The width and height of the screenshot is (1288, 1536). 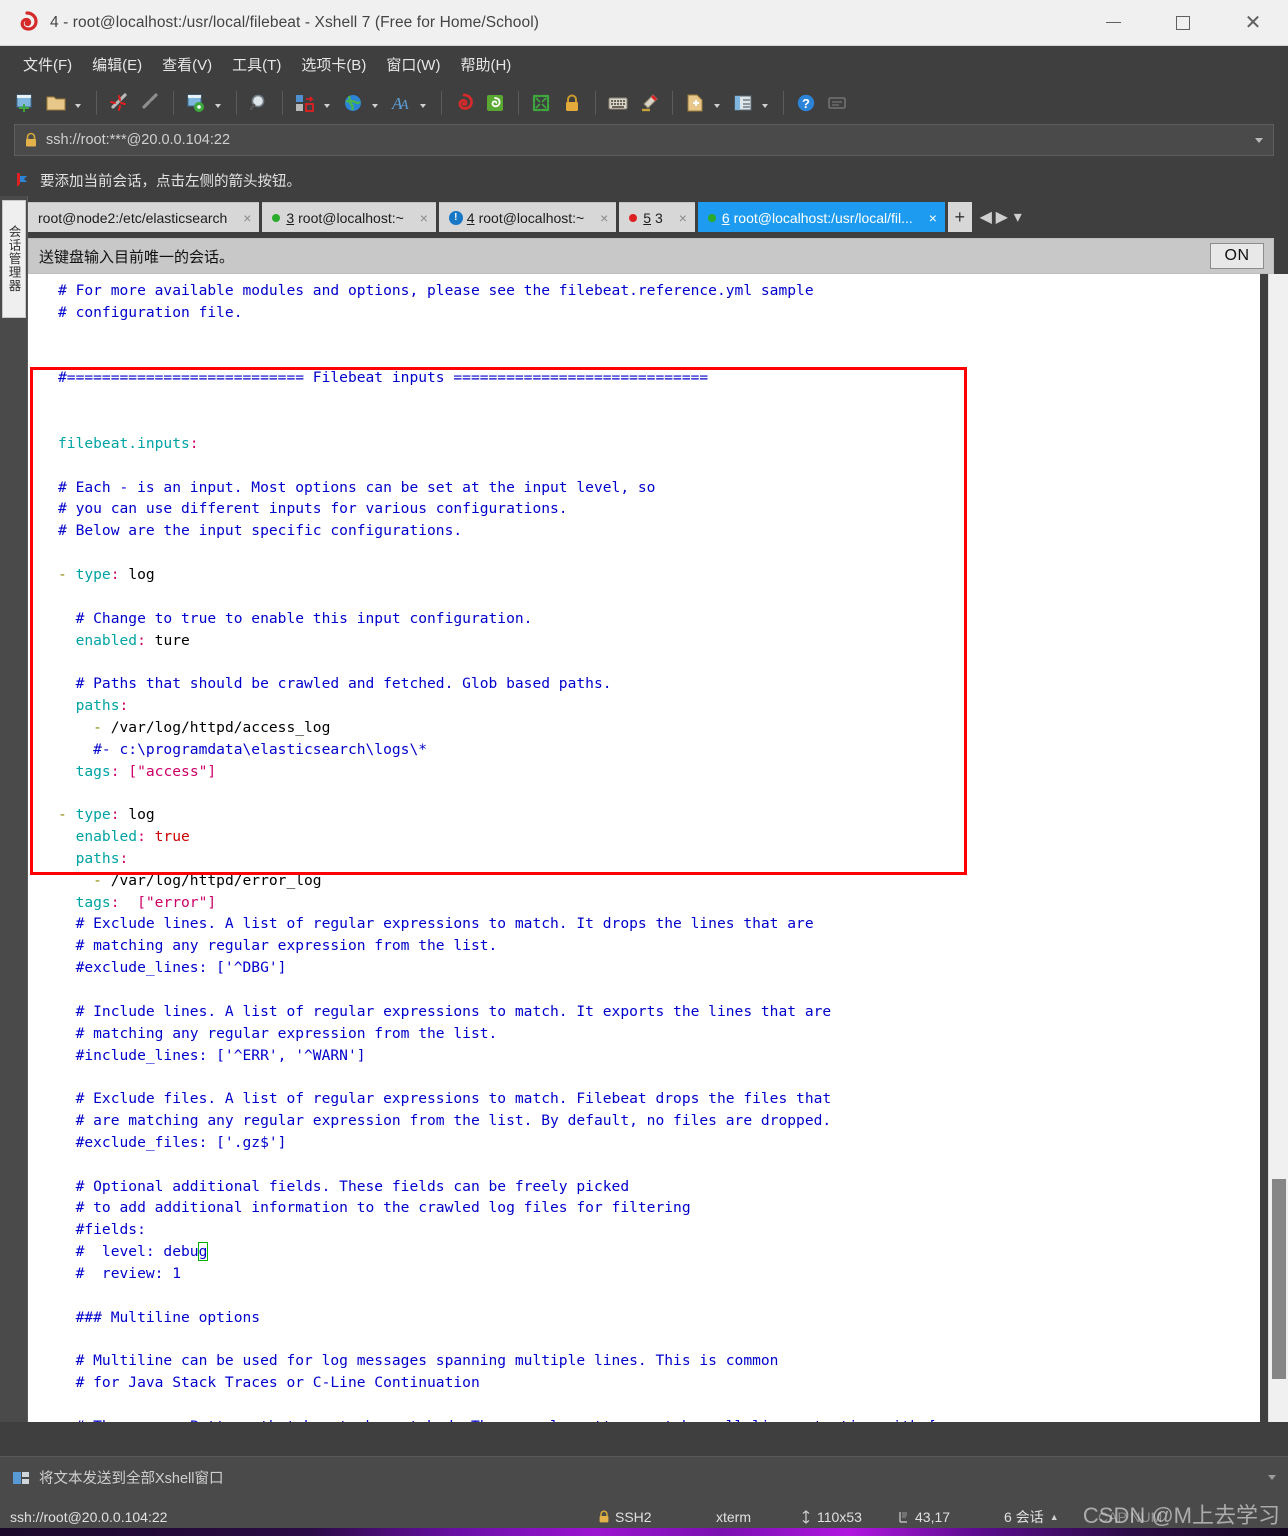 I want to click on highlight-pen-icon, so click(x=649, y=103).